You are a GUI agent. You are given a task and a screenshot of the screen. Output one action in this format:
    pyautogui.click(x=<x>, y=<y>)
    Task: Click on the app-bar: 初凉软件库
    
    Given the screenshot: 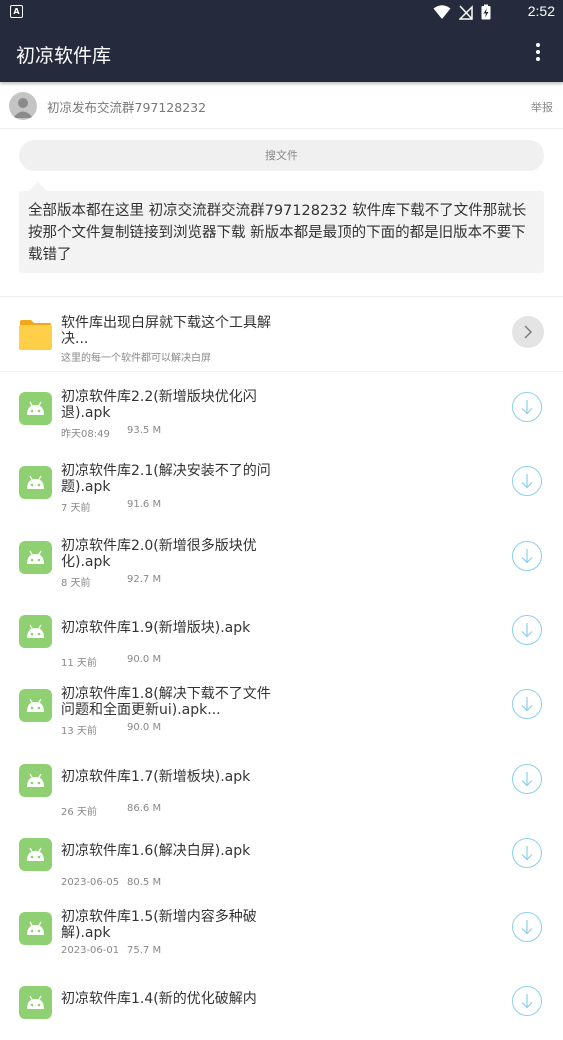 What is the action you would take?
    pyautogui.click(x=281, y=53)
    